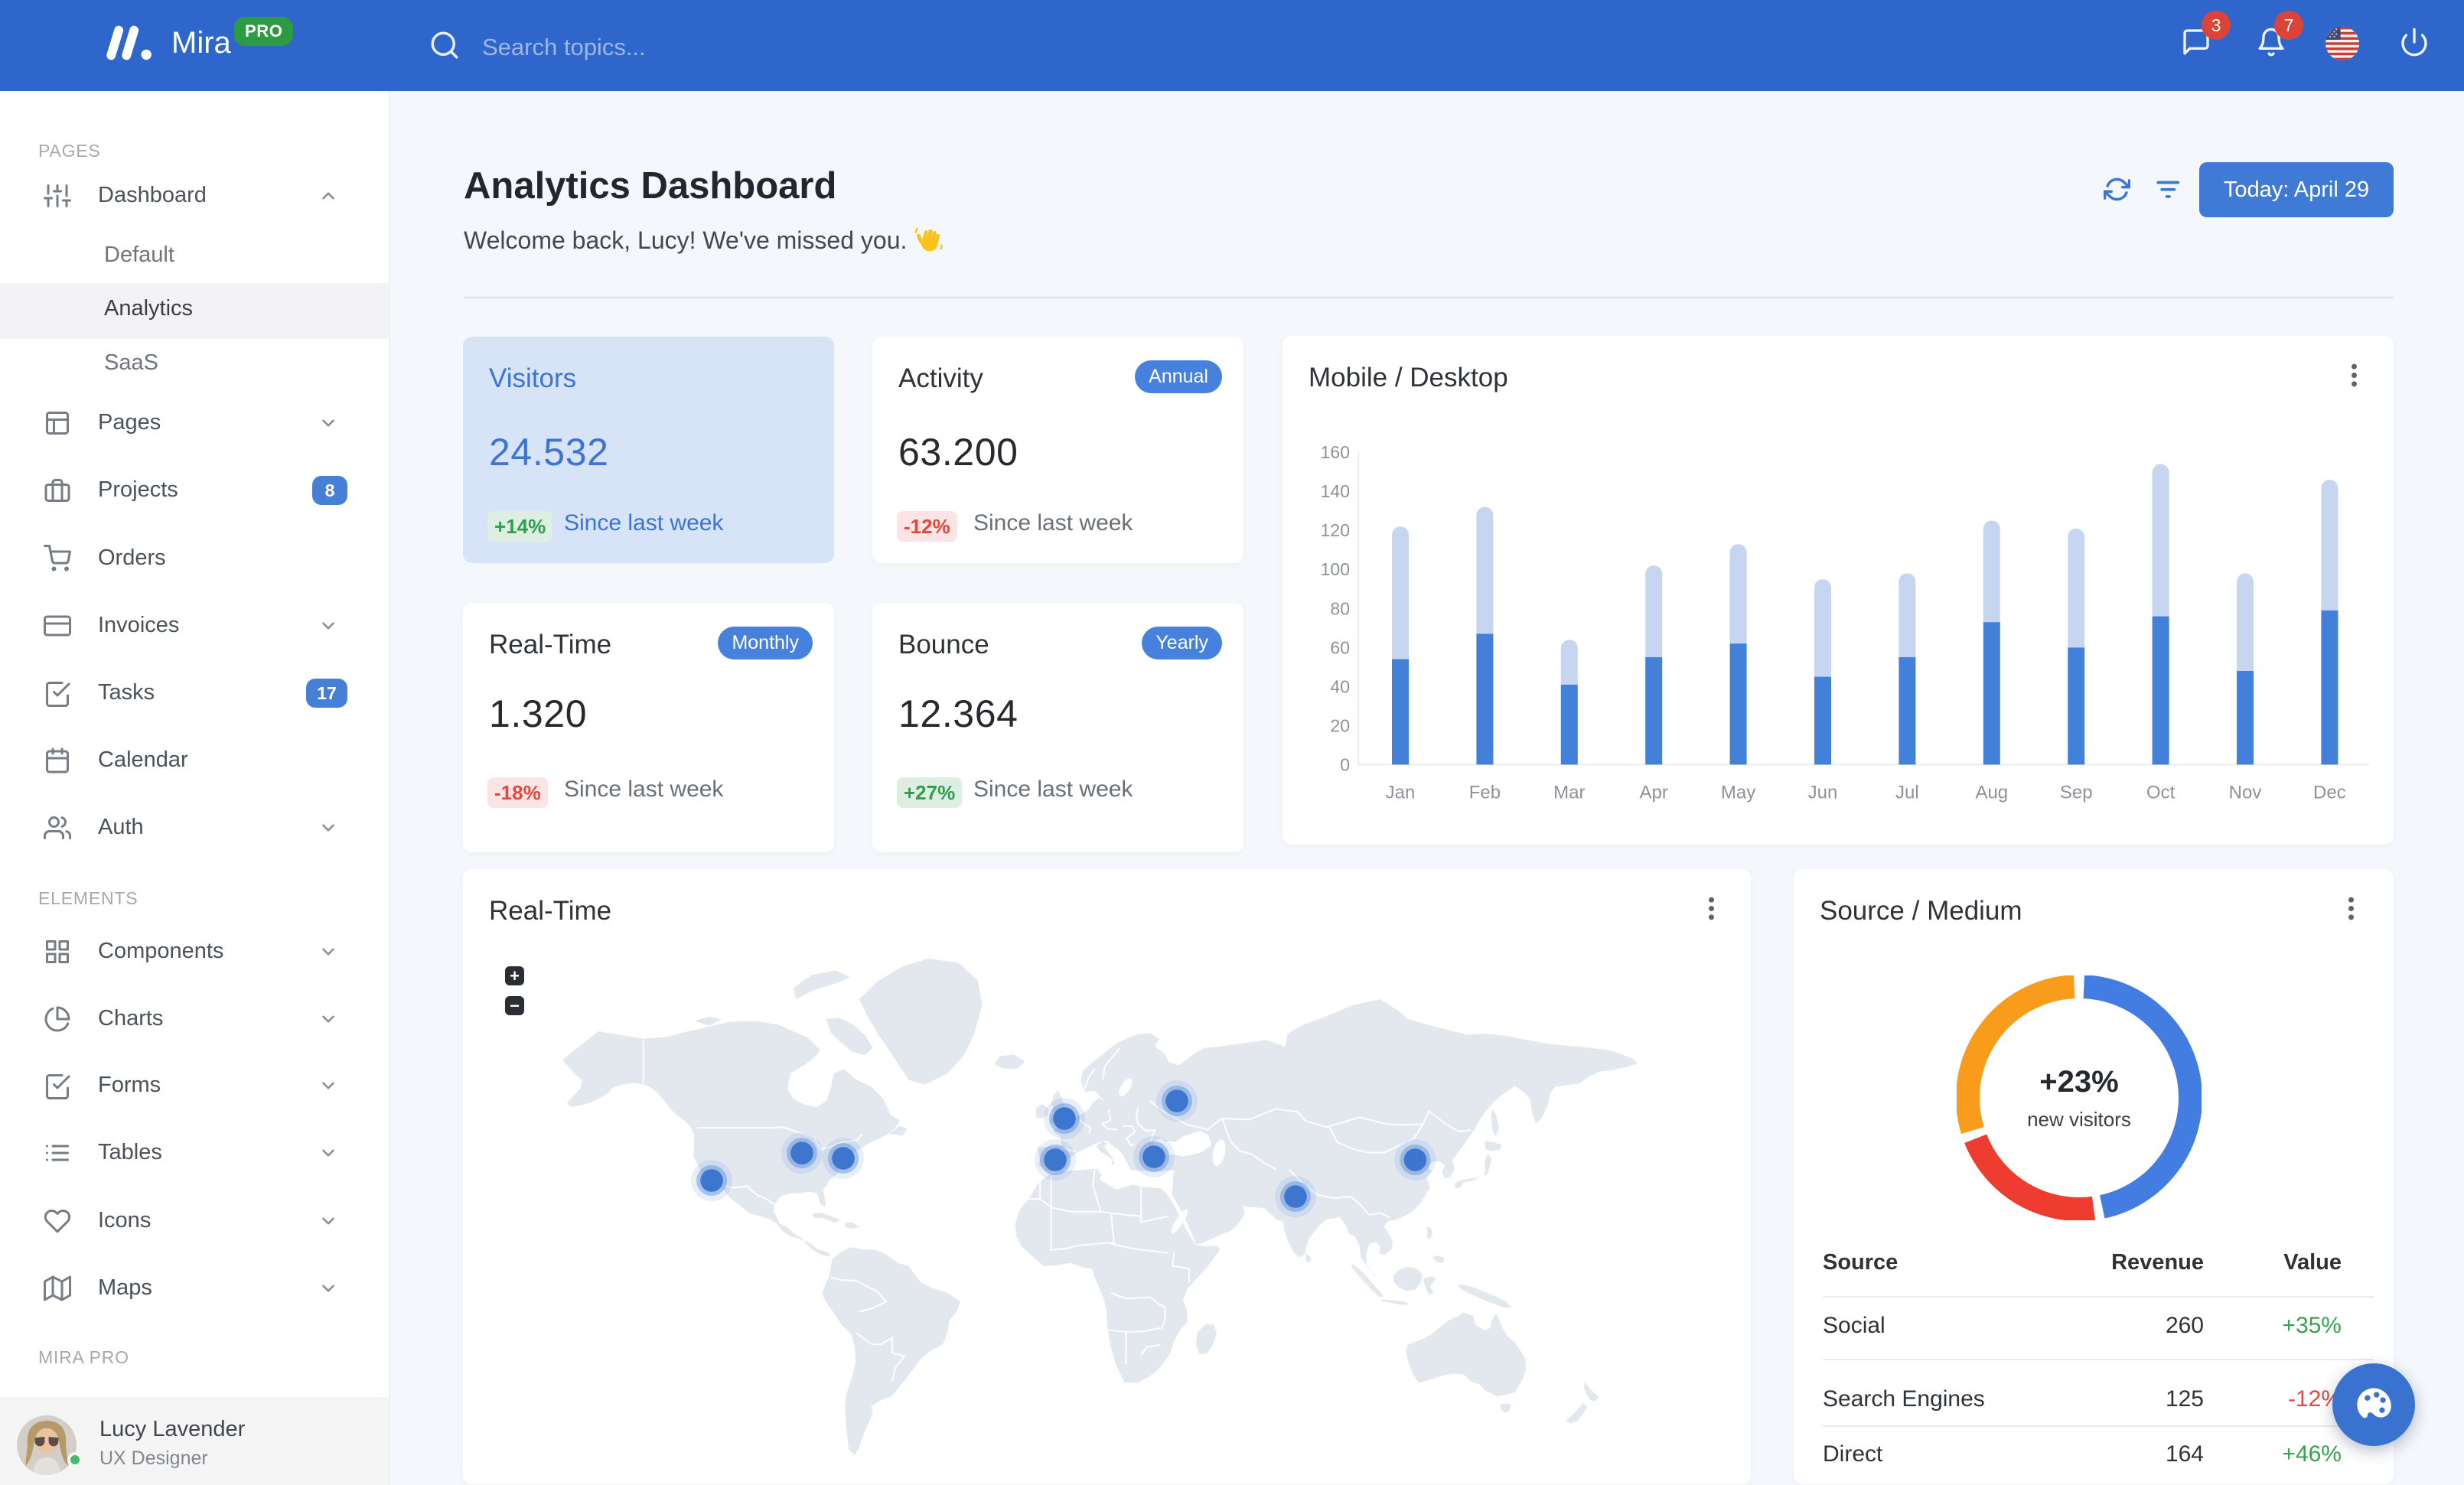 The width and height of the screenshot is (2464, 1485). Describe the element at coordinates (1336, 569) in the screenshot. I see `svg-text: 100` at that location.